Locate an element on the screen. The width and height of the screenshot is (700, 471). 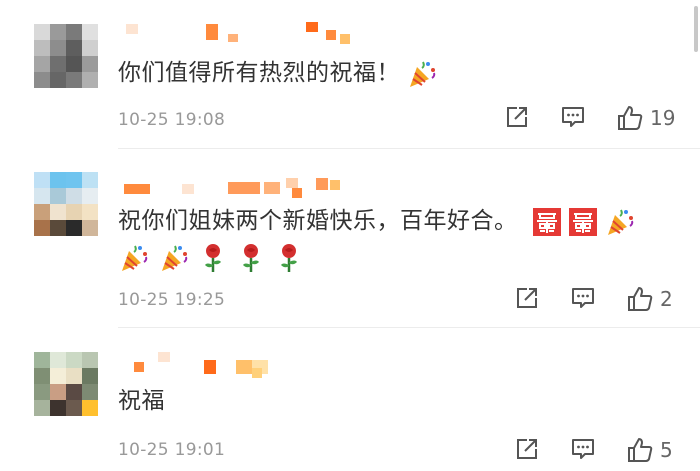
like-button: 2 is located at coordinates (649, 299).